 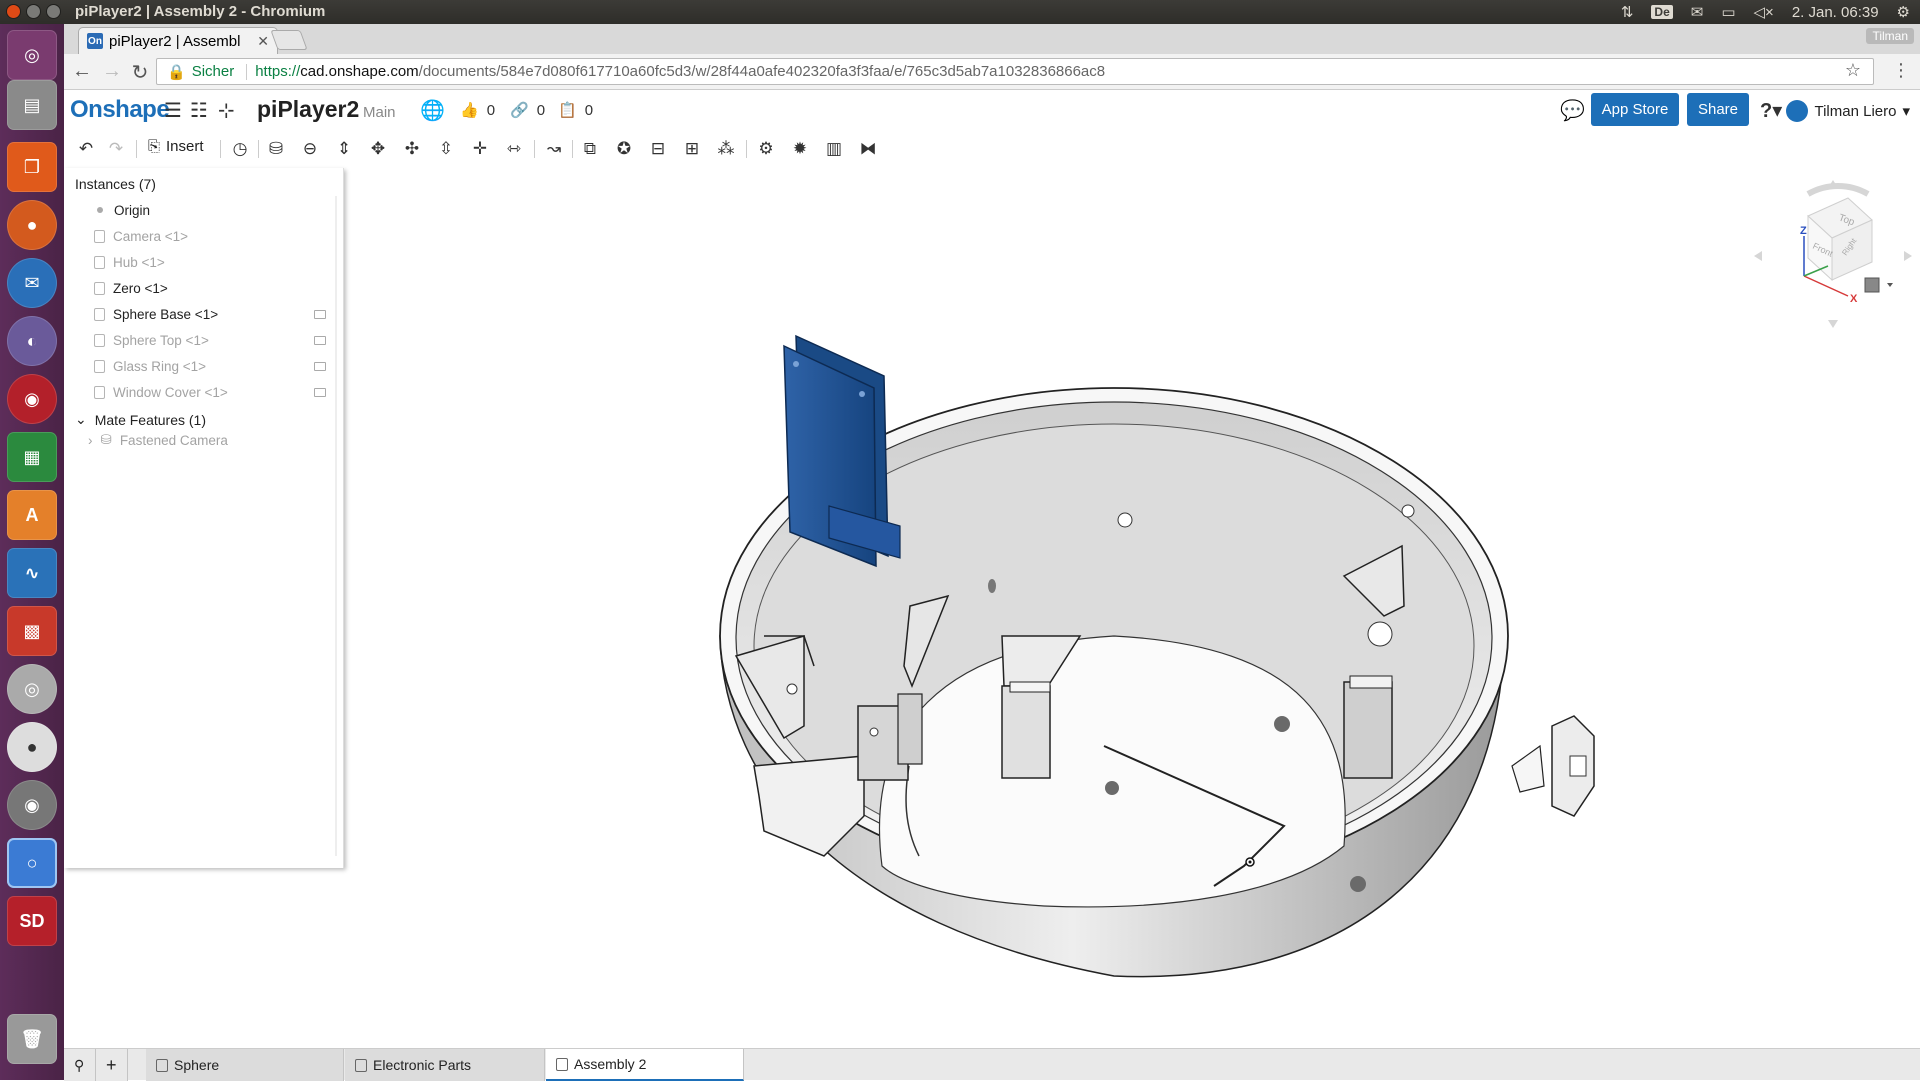 What do you see at coordinates (86, 149) in the screenshot?
I see `undo-icon: ↶` at bounding box center [86, 149].